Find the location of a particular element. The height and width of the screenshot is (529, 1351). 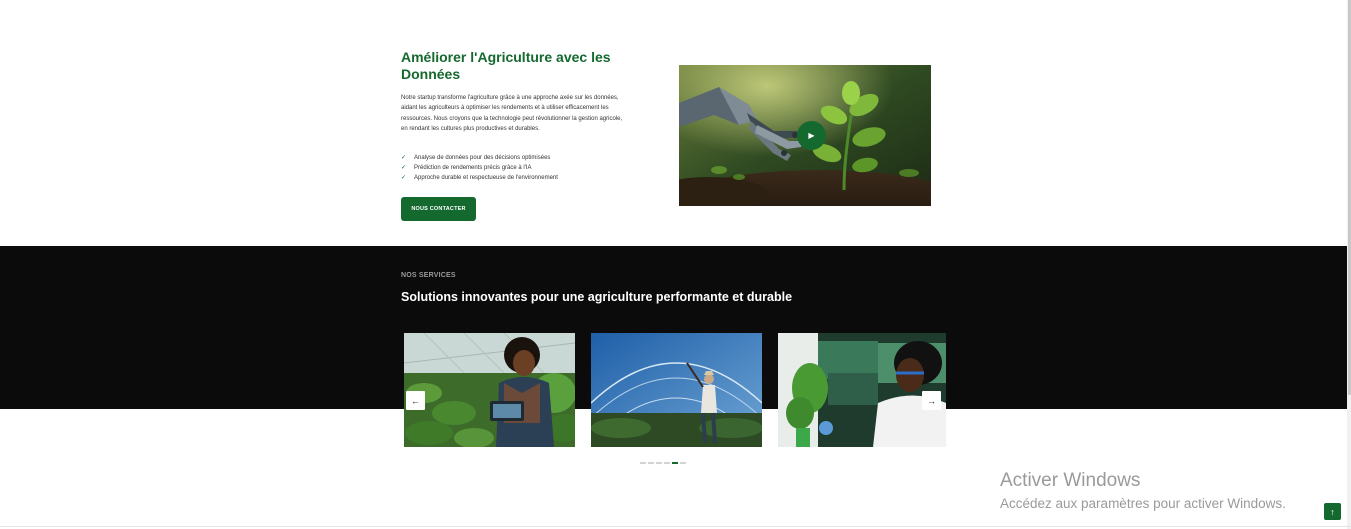

services-eyebrow: NOS SERVICES is located at coordinates (428, 275).